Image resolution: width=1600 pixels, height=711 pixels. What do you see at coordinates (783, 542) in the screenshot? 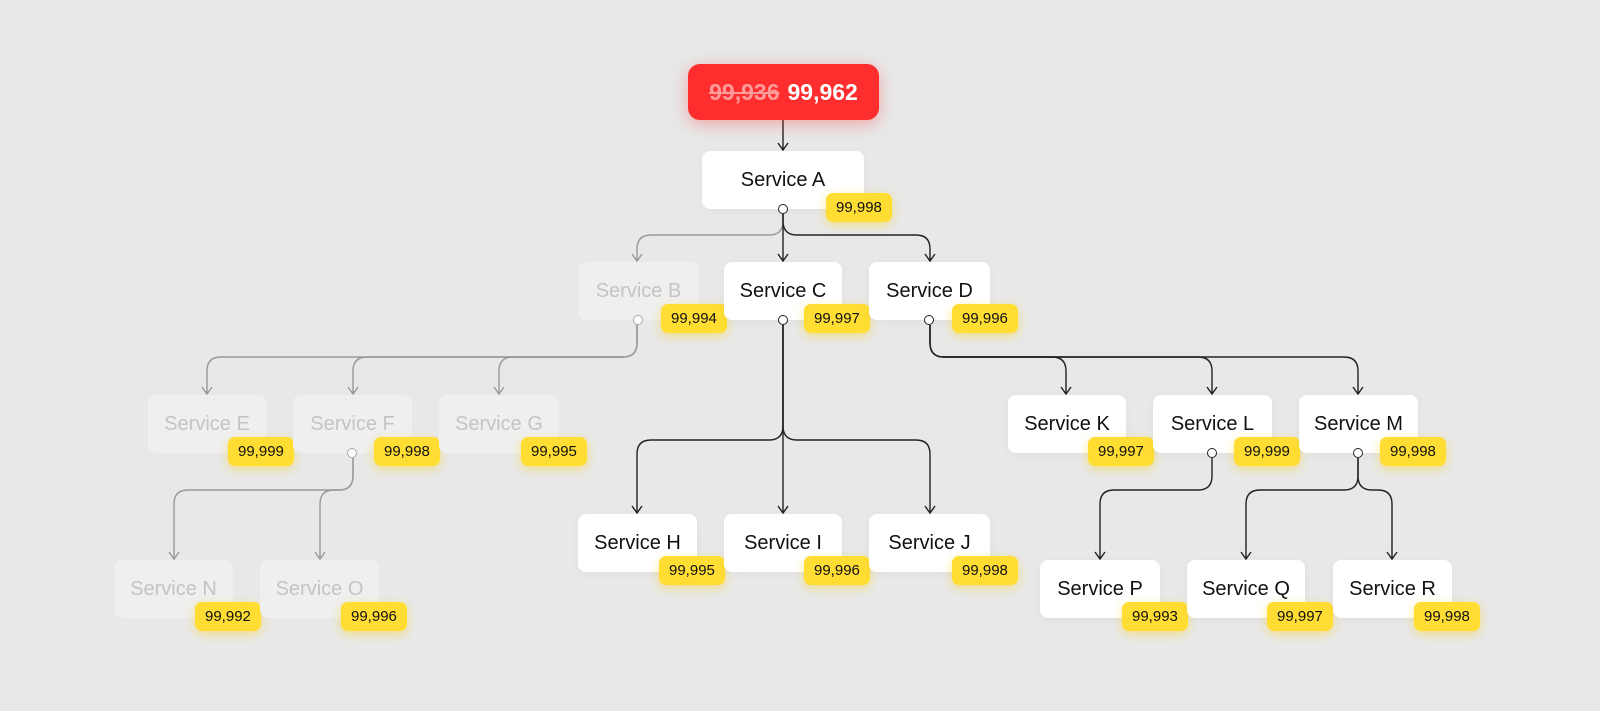
I see `service-label: Service I` at bounding box center [783, 542].